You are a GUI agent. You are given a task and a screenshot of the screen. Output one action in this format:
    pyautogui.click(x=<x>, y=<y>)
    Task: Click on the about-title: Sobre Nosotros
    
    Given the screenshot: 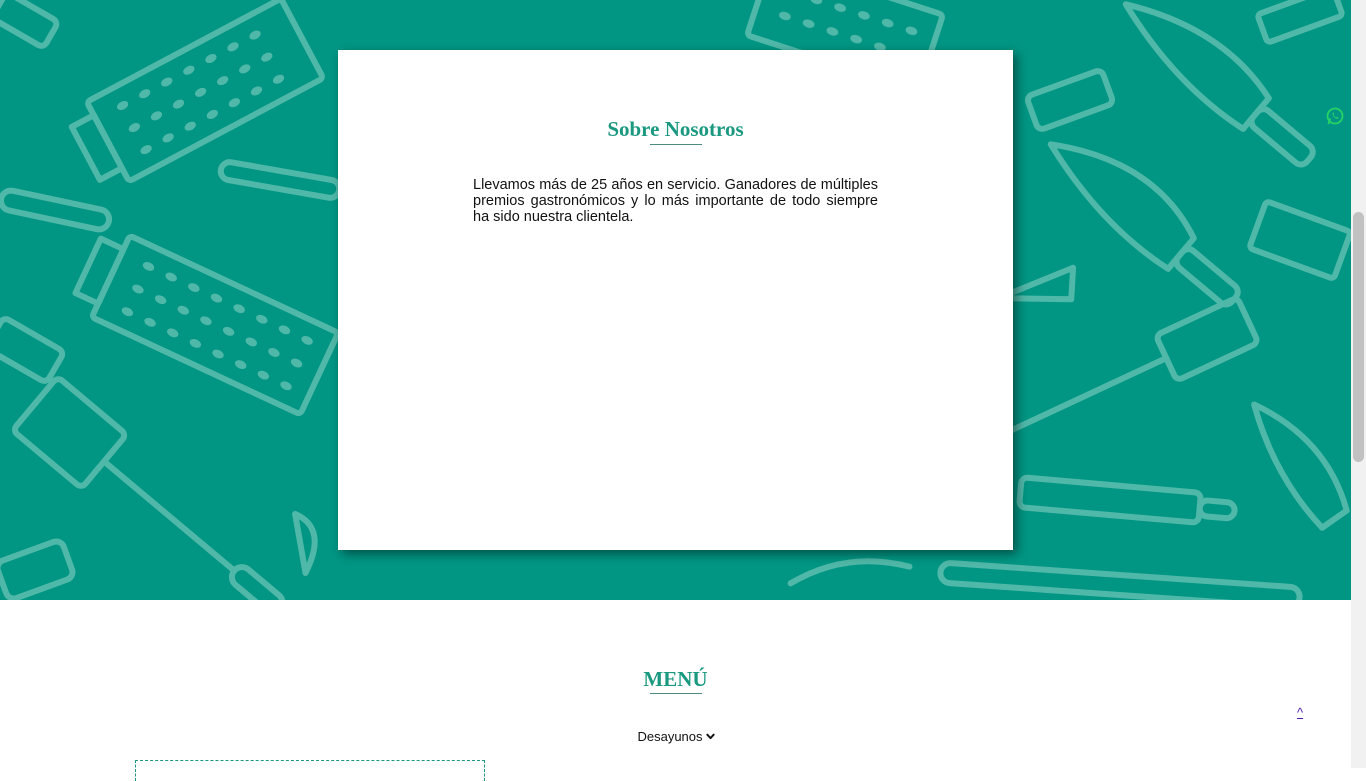 What is the action you would take?
    pyautogui.click(x=675, y=129)
    